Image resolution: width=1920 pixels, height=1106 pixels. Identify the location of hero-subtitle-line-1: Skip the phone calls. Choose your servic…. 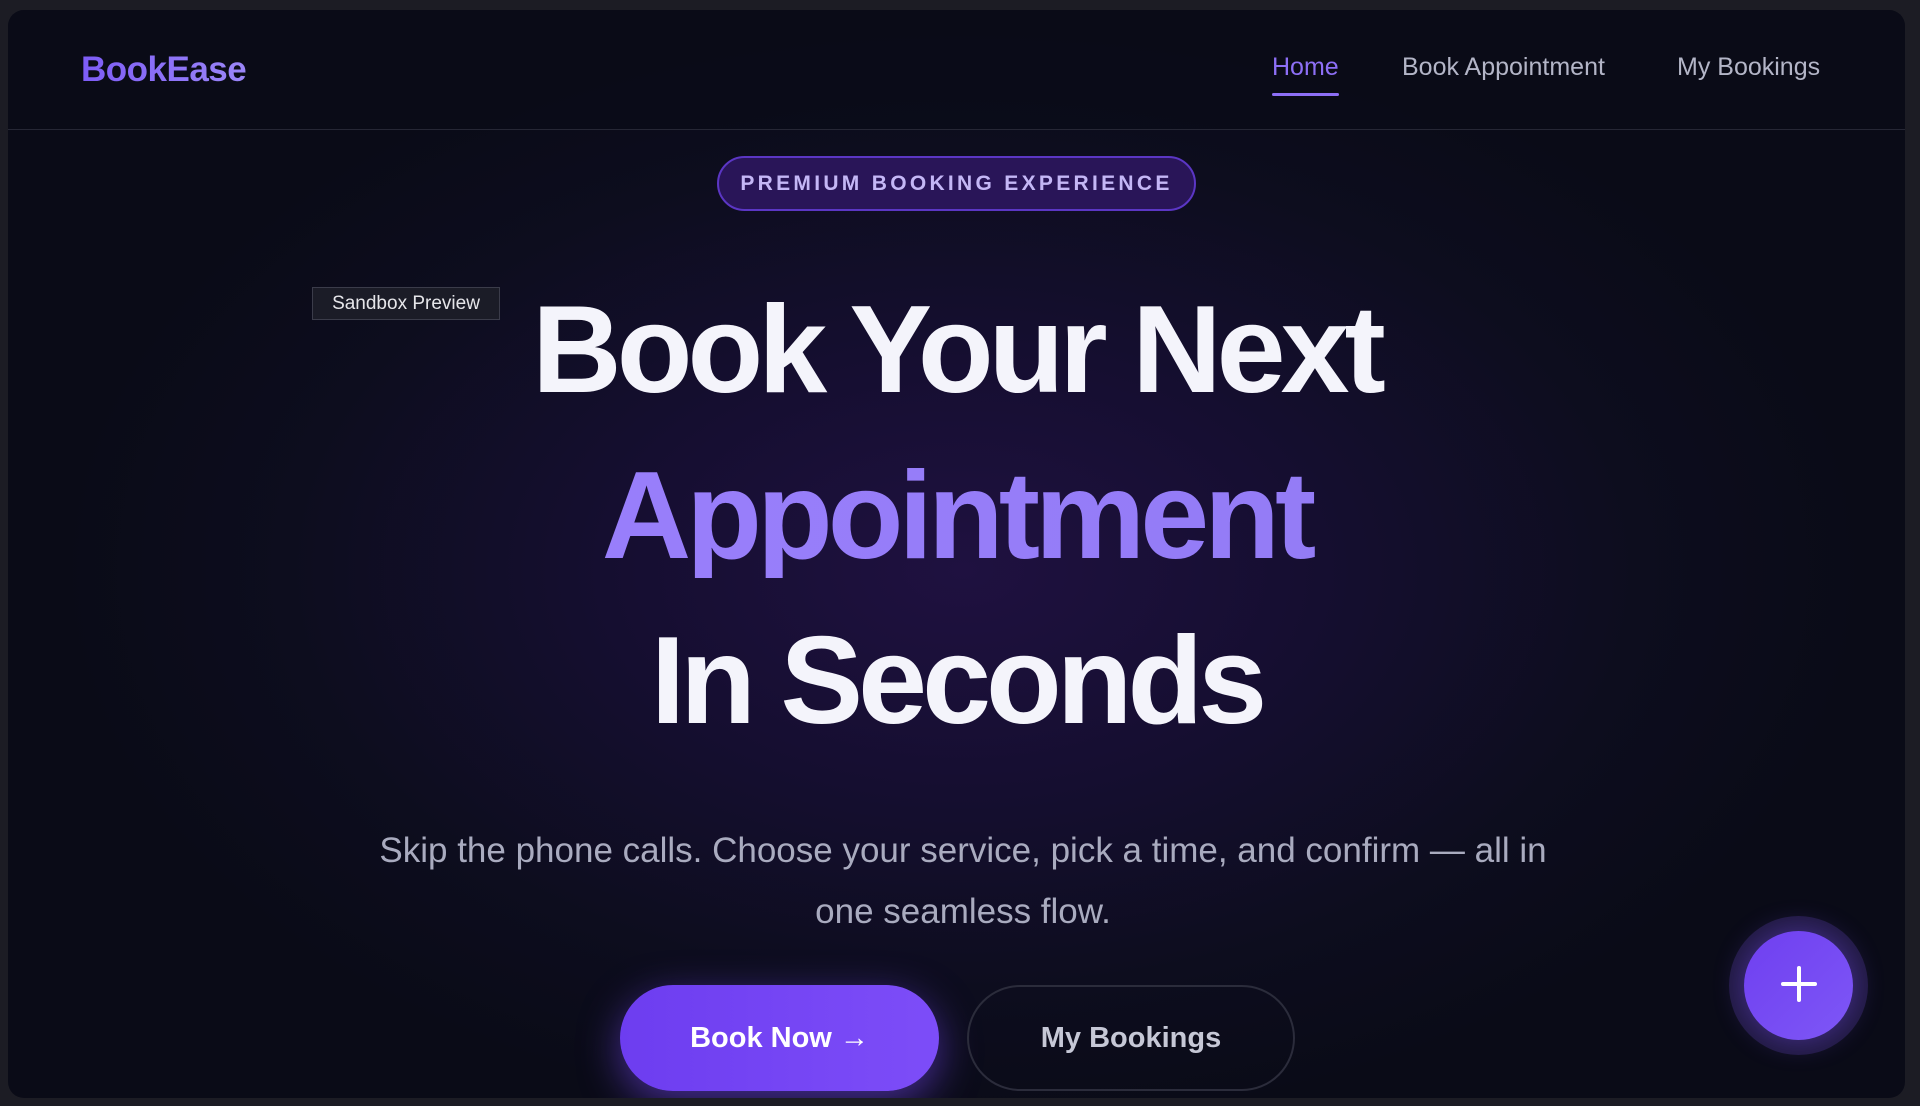
(963, 850).